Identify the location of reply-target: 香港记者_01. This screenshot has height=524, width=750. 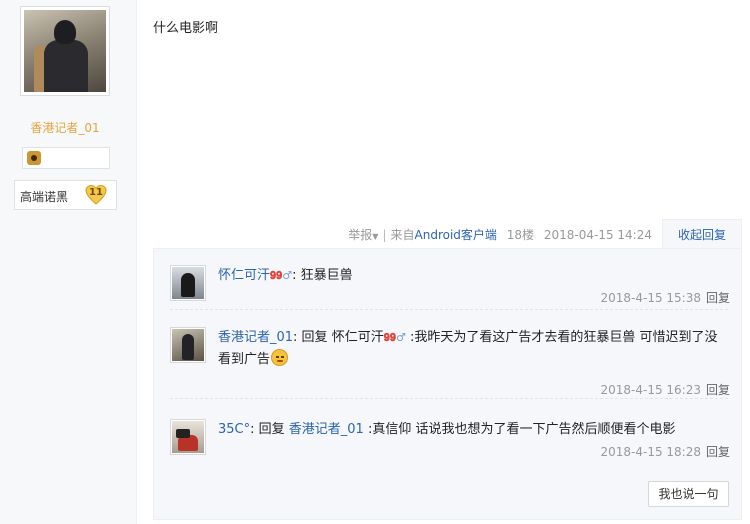
(326, 429).